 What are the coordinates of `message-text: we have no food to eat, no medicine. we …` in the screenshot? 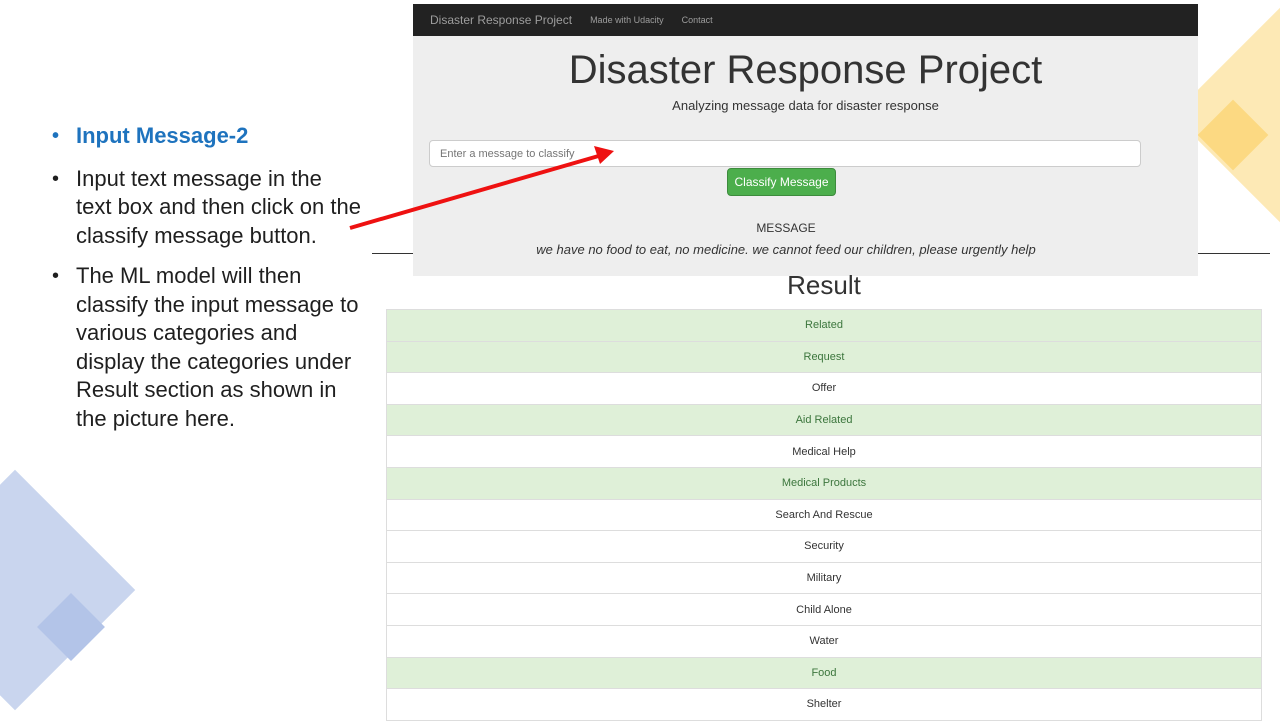 It's located at (786, 249).